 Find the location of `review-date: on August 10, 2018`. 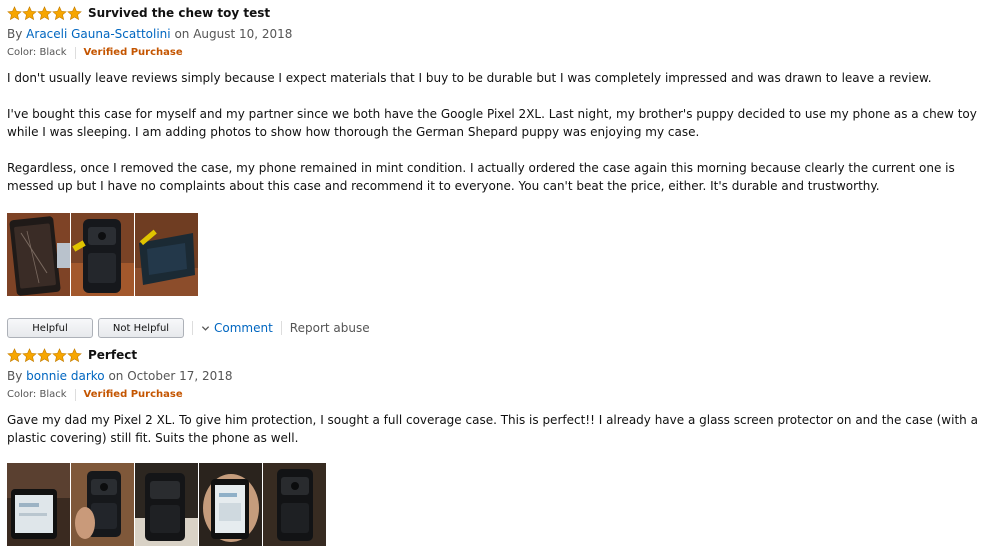

review-date: on August 10, 2018 is located at coordinates (233, 34).